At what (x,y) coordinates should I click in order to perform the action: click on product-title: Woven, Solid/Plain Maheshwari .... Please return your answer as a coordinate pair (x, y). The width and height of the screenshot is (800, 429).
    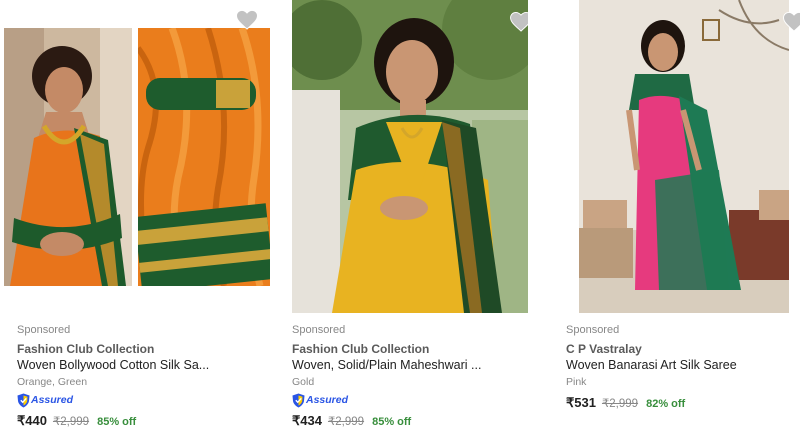
    Looking at the image, I should click on (386, 365).